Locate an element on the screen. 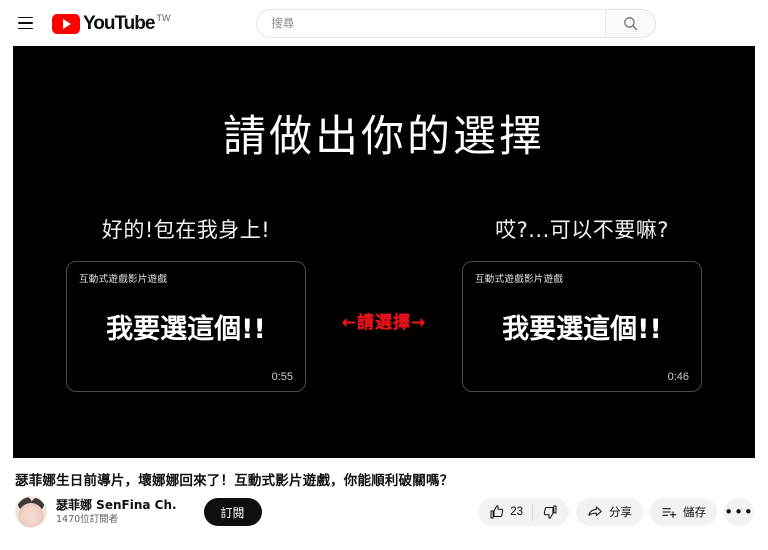 Image resolution: width=768 pixels, height=550 pixels. search-button is located at coordinates (630, 23).